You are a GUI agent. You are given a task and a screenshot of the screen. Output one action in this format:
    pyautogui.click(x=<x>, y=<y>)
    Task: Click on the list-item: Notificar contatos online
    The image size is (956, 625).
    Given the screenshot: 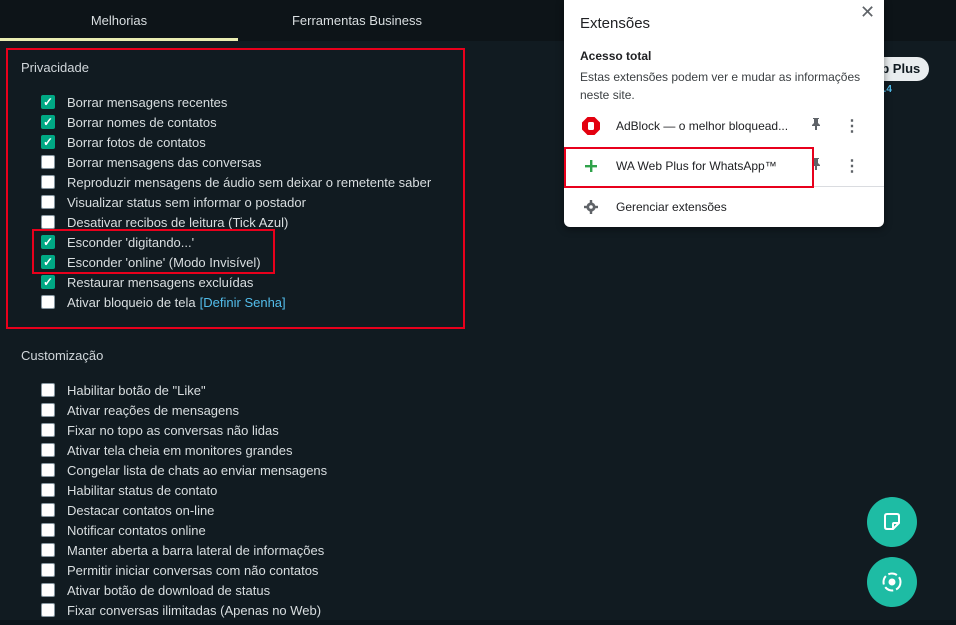 What is the action you would take?
    pyautogui.click(x=184, y=530)
    